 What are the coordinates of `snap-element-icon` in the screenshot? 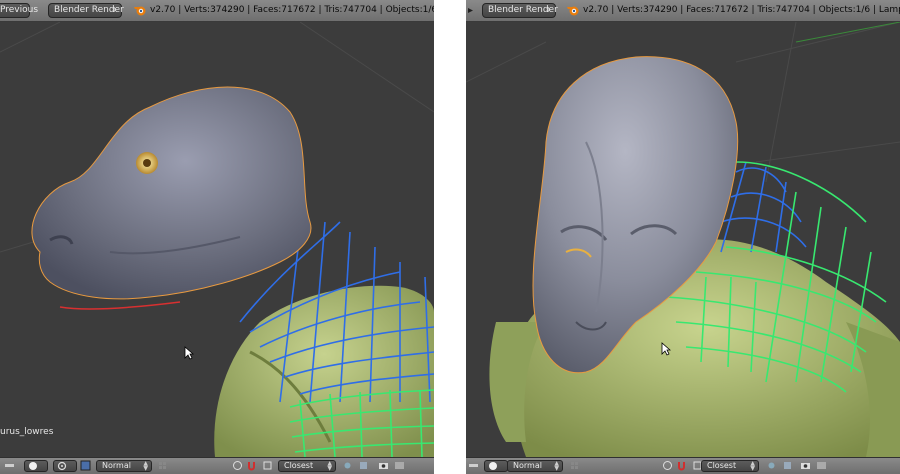 It's located at (267, 465).